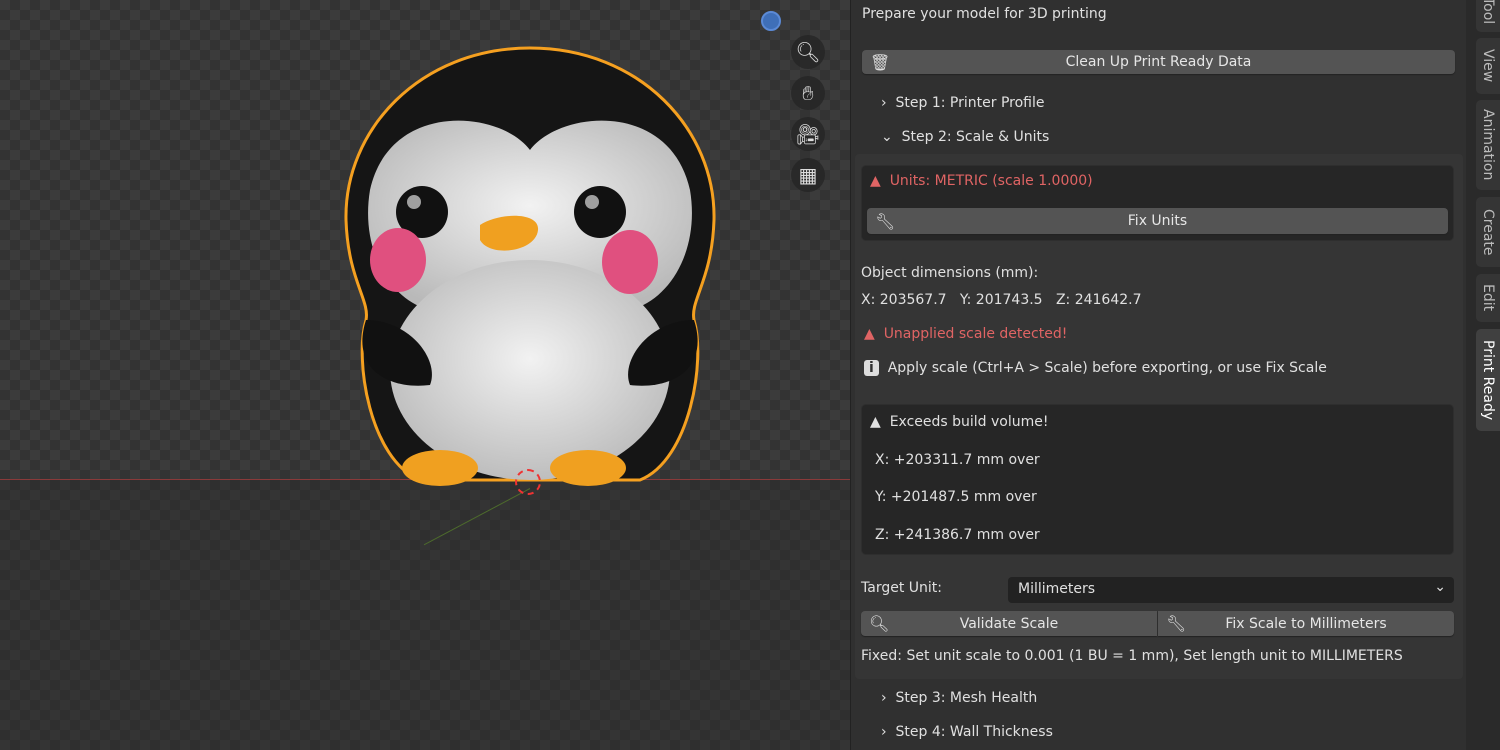  What do you see at coordinates (808, 93) in the screenshot?
I see `hand-pan-icon: ✋︎` at bounding box center [808, 93].